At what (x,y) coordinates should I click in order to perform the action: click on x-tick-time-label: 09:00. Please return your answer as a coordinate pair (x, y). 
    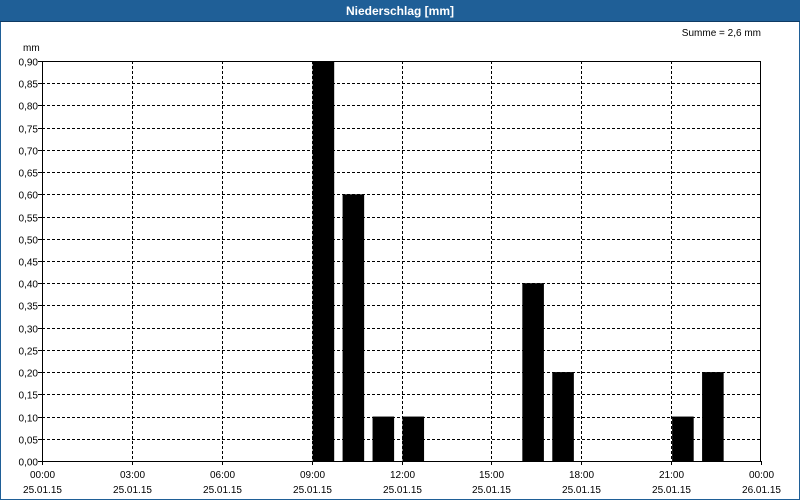
    Looking at the image, I should click on (312, 475).